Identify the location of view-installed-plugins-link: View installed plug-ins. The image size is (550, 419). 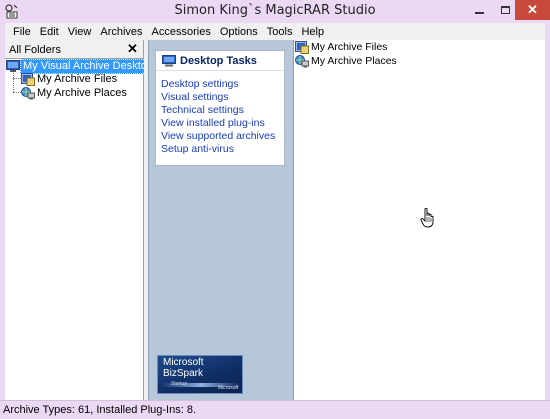
(213, 123).